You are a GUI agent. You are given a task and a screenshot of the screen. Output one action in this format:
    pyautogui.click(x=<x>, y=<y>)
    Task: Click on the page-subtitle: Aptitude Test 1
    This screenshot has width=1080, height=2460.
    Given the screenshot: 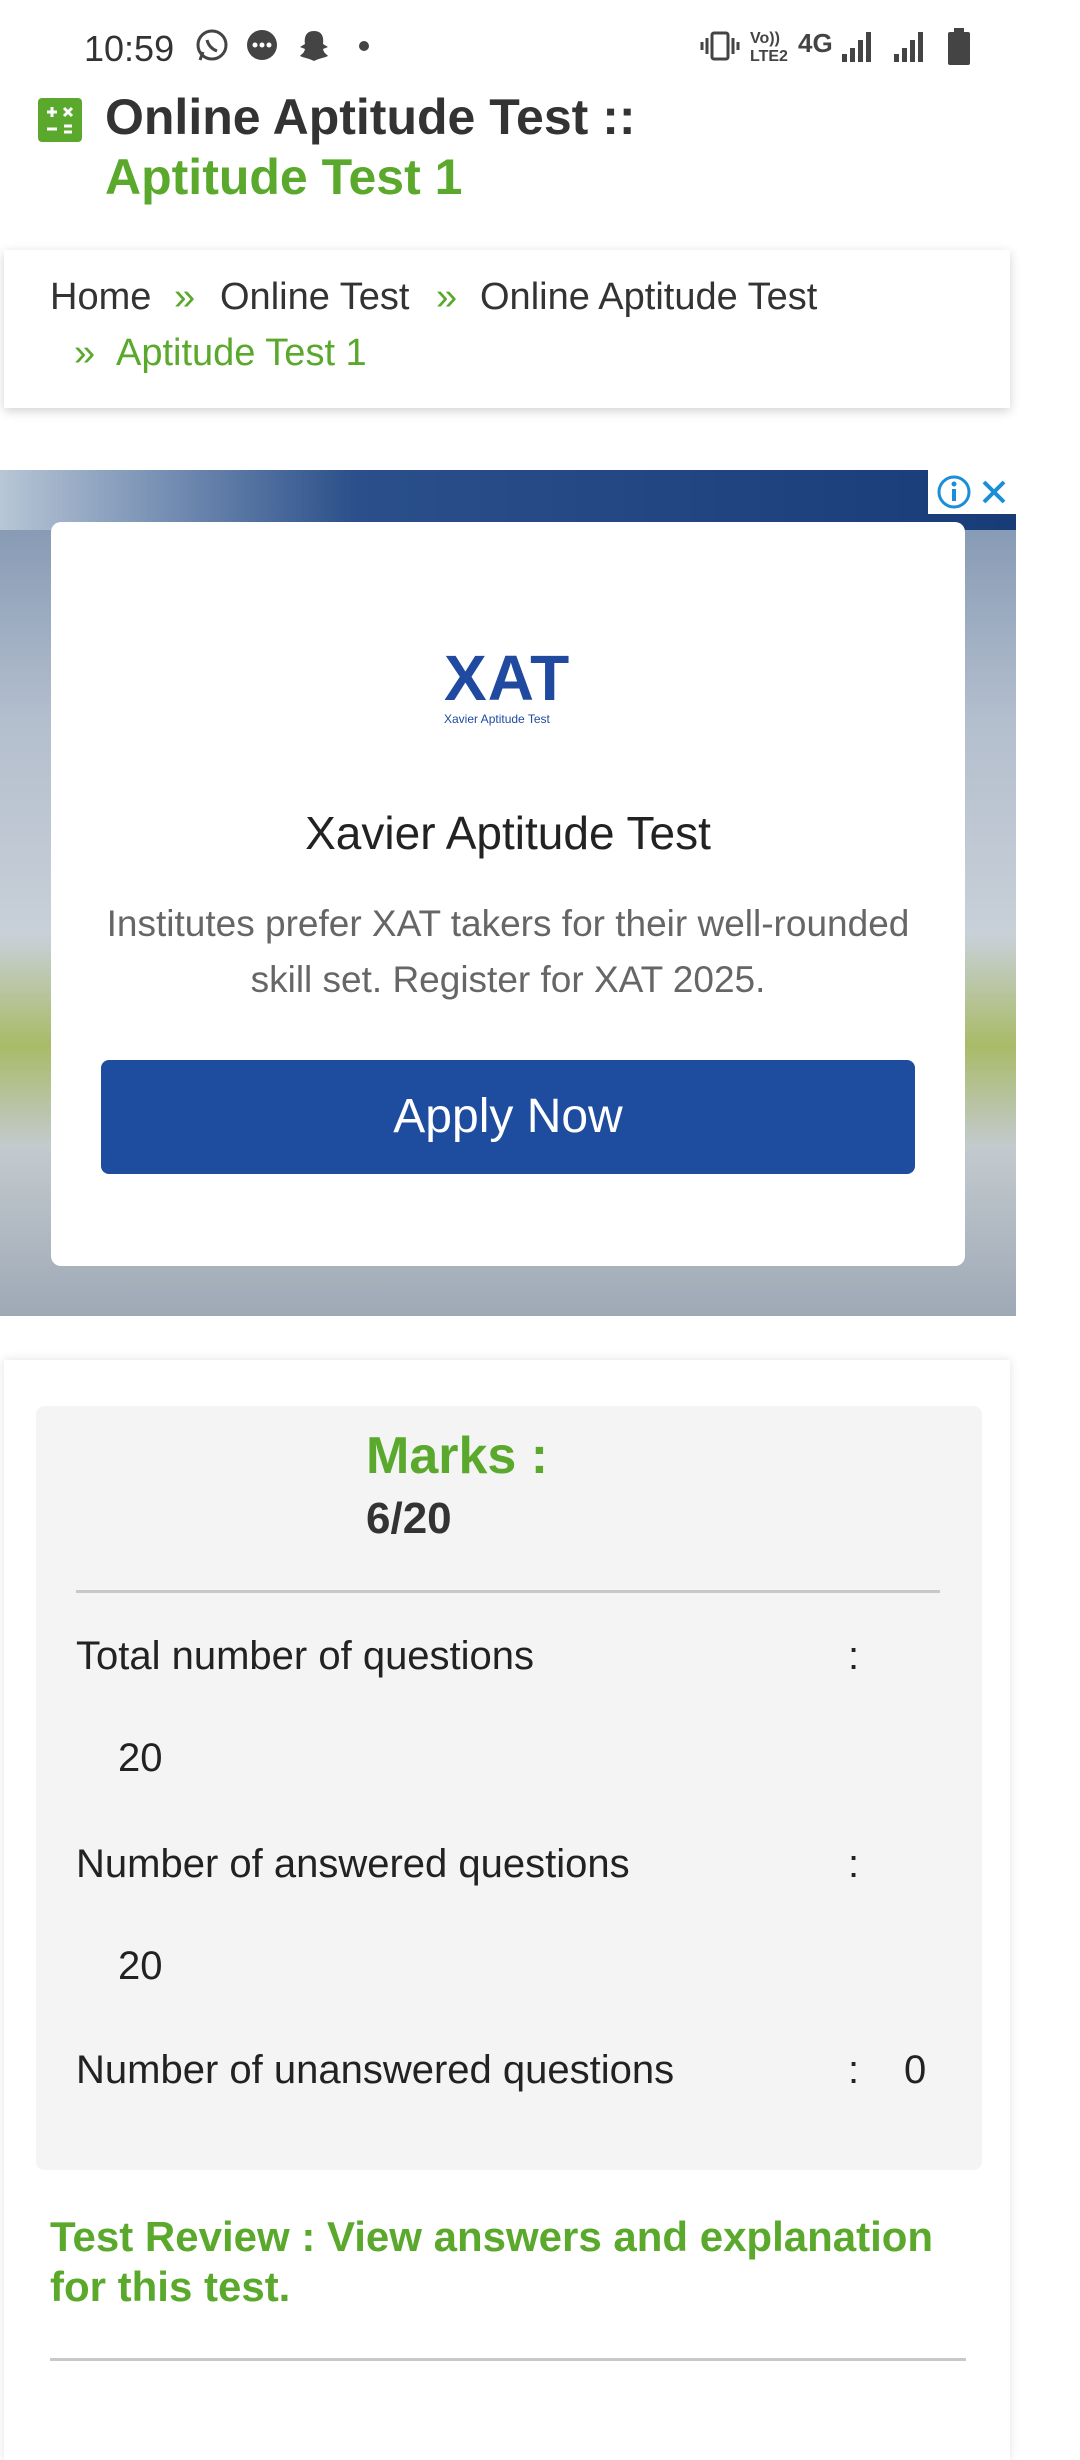 What is the action you would take?
    pyautogui.click(x=284, y=177)
    